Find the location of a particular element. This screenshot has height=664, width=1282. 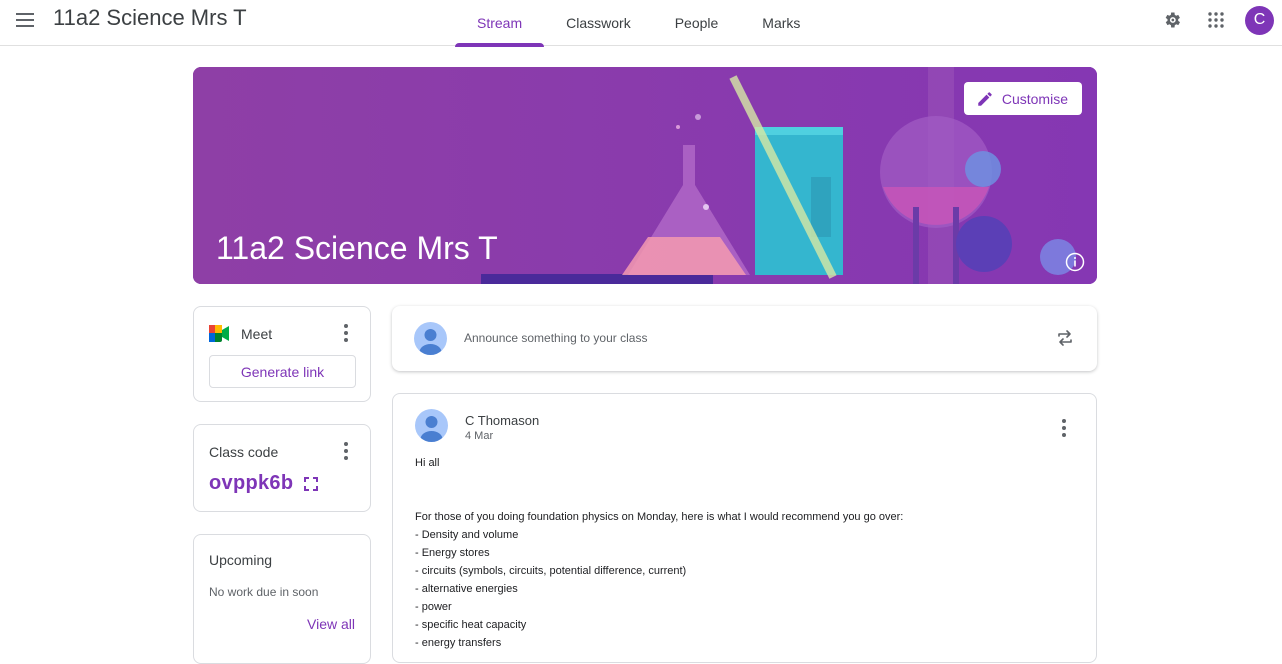

generate-link-button: Generate link is located at coordinates (282, 371).